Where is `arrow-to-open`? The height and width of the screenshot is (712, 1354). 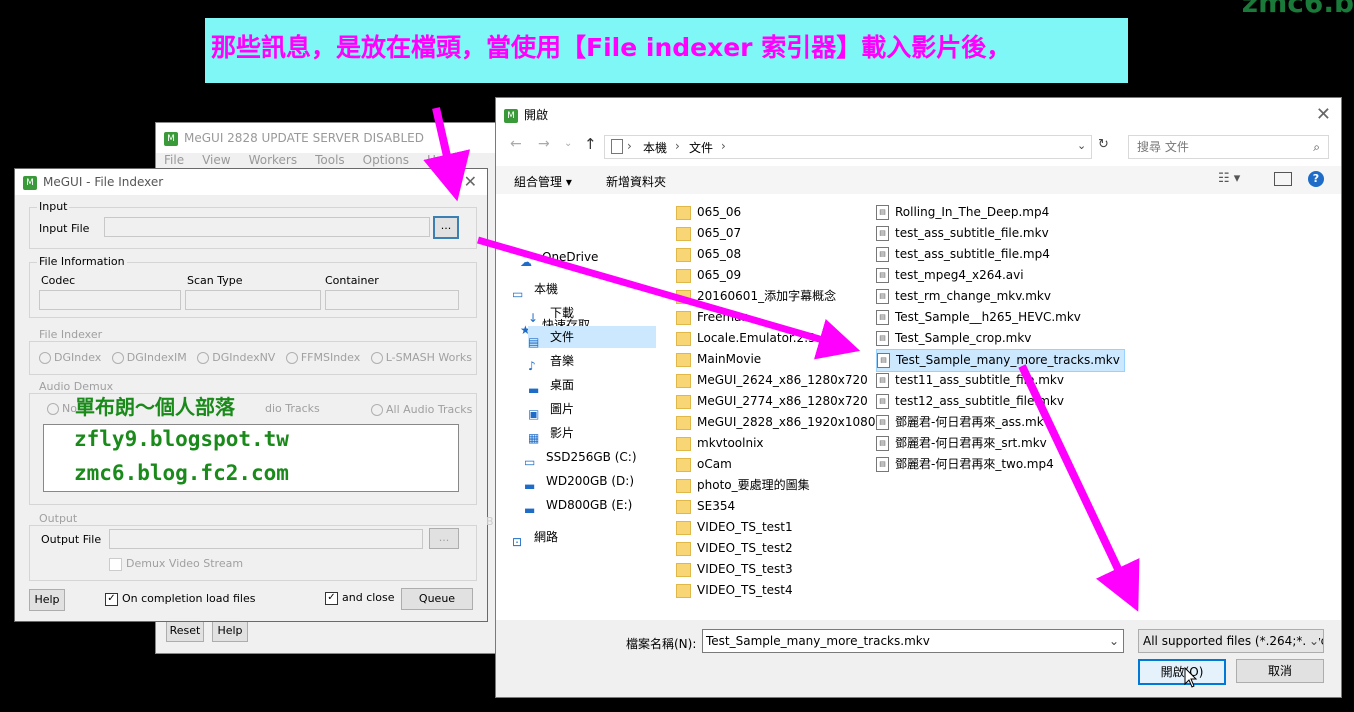 arrow-to-open is located at coordinates (1079, 488).